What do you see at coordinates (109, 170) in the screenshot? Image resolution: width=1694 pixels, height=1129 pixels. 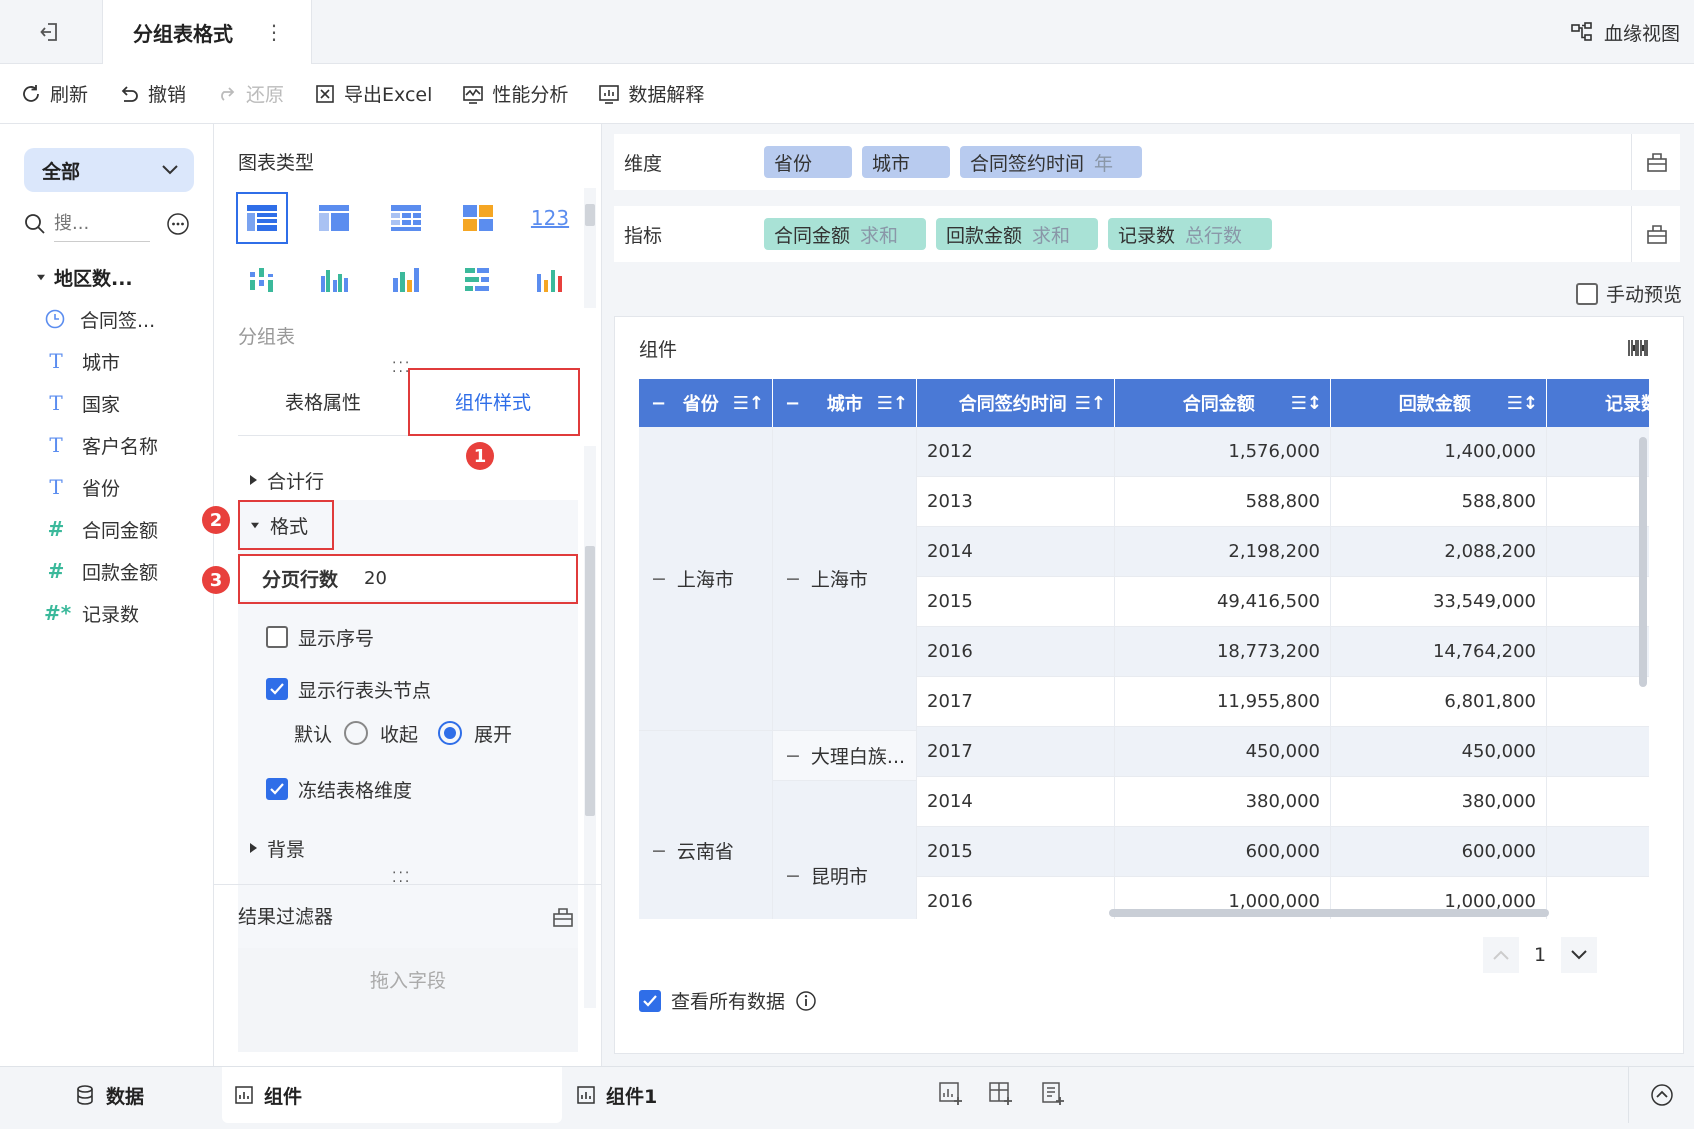 I see `scope-select: 全部` at bounding box center [109, 170].